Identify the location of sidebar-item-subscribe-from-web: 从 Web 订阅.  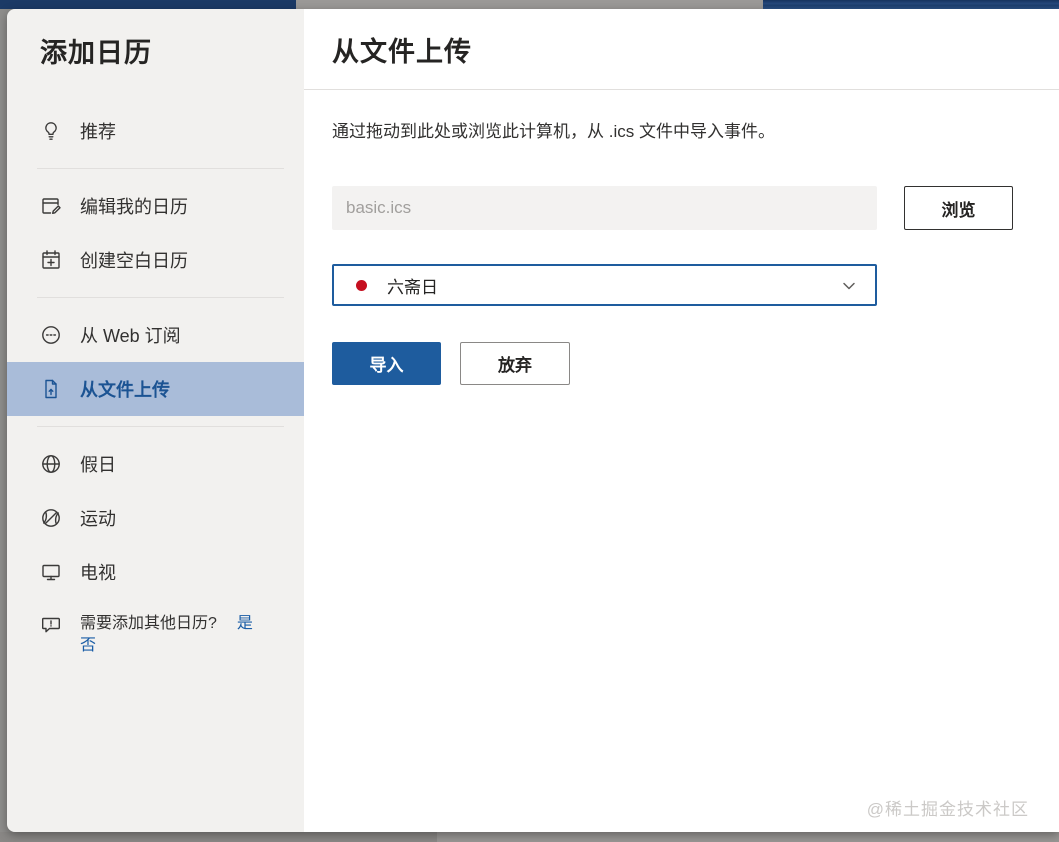
(155, 335).